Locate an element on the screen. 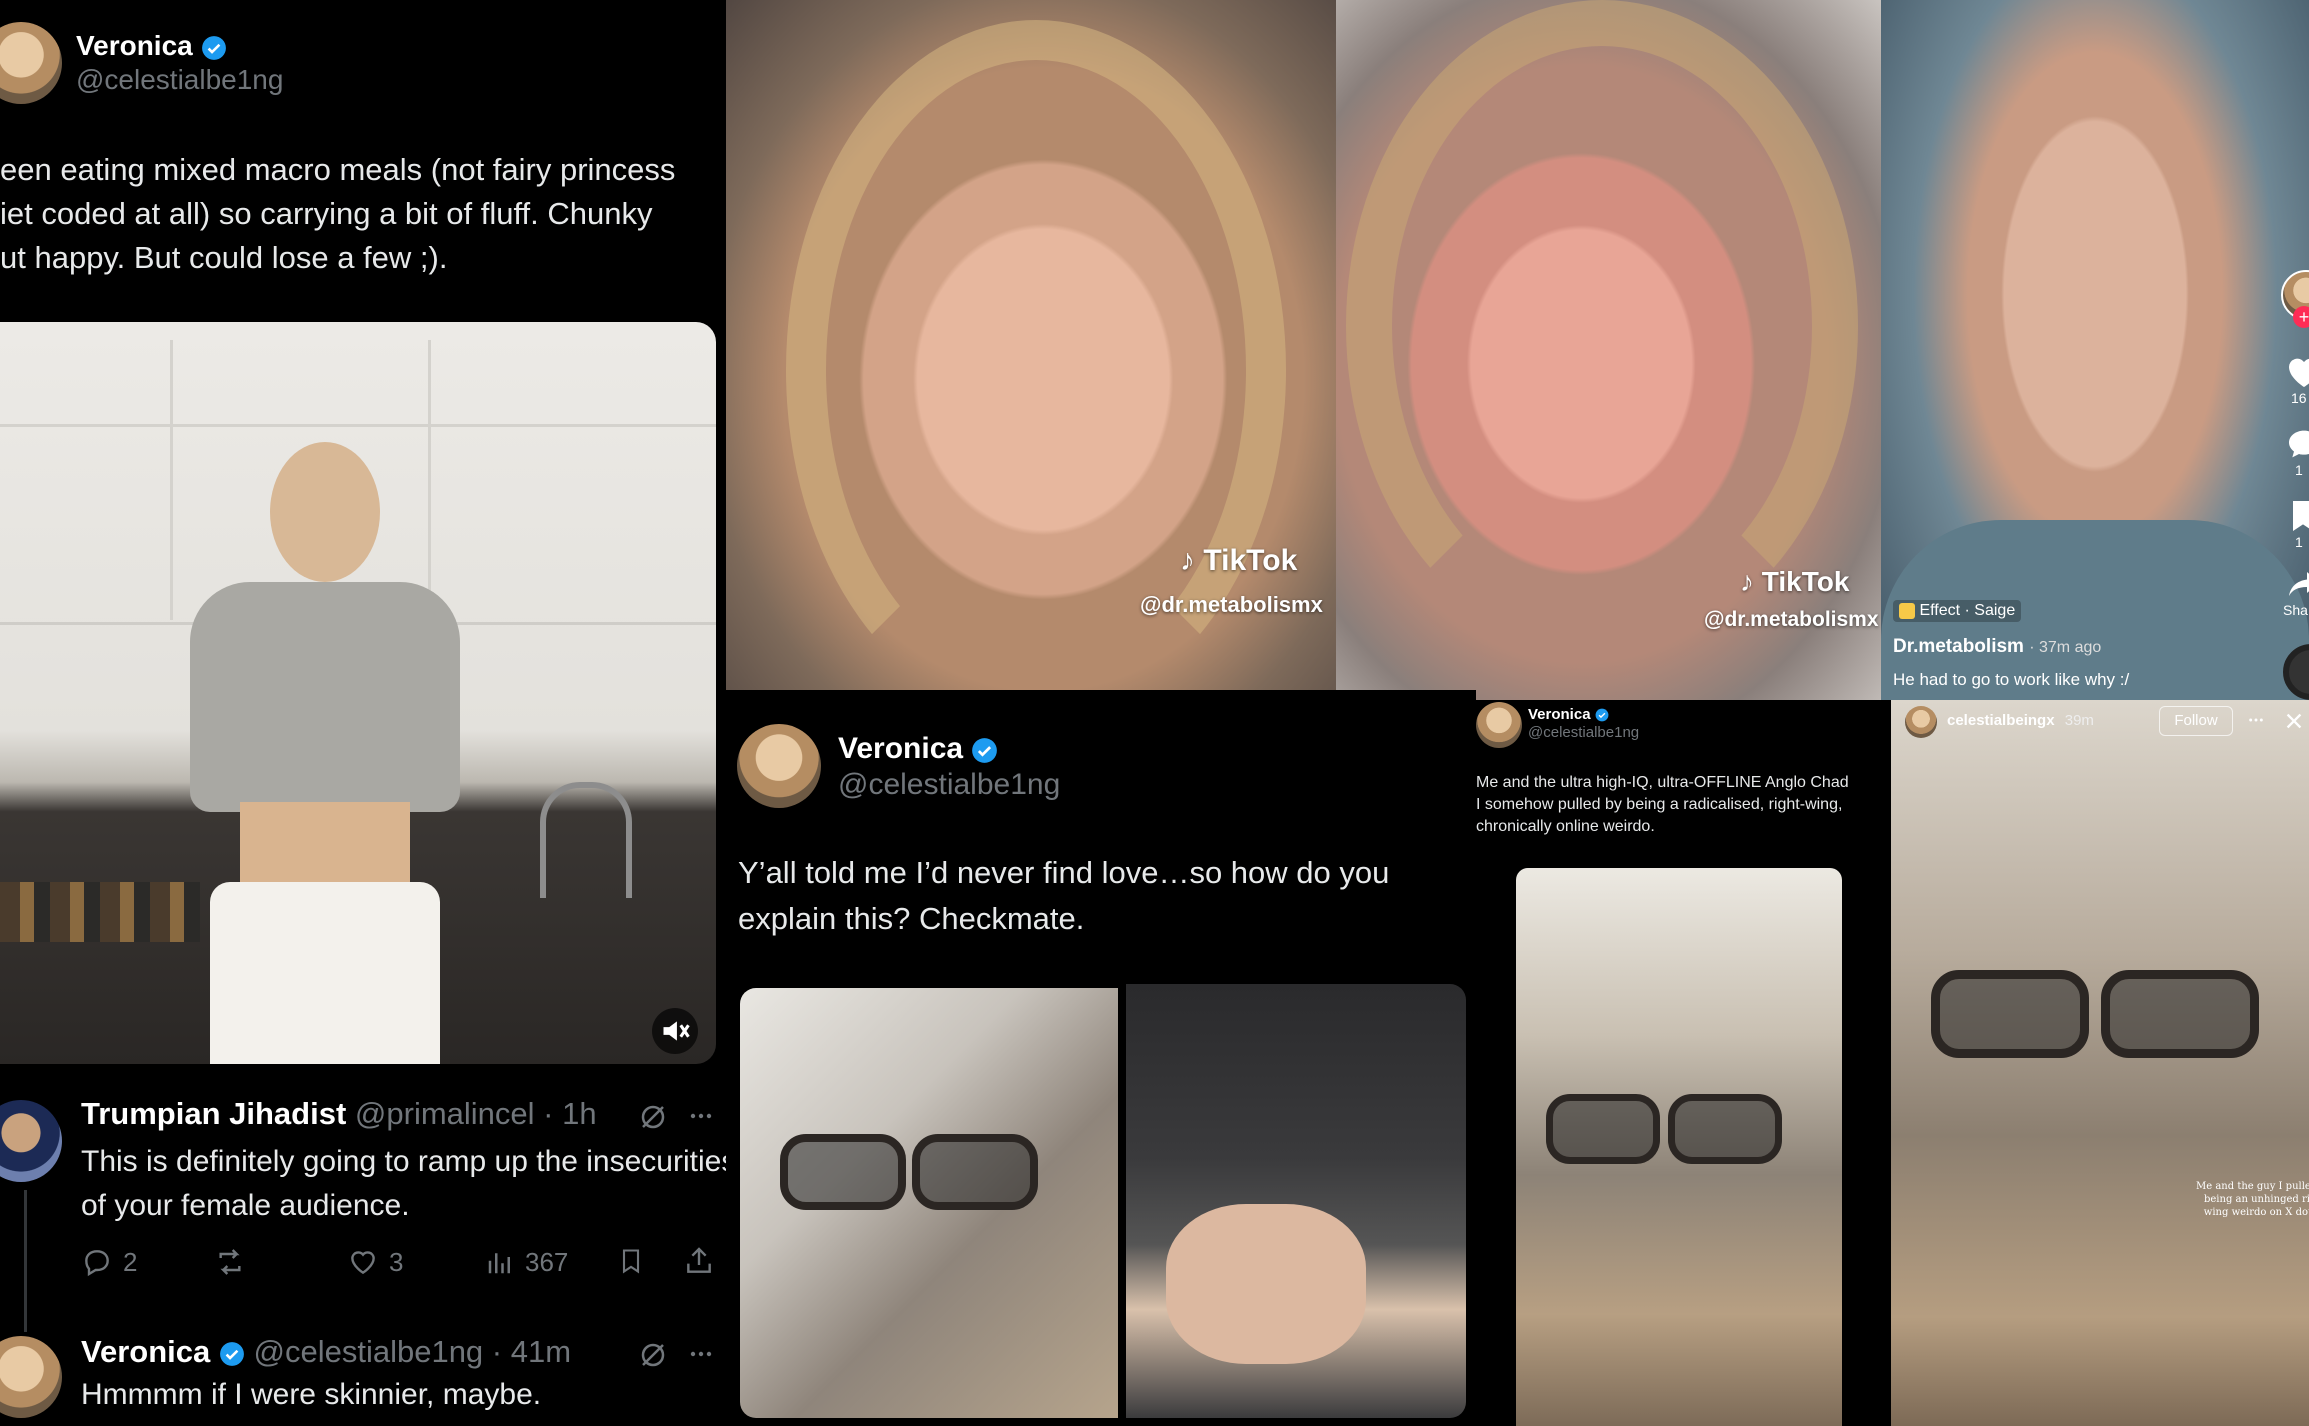  share-arrow-icon is located at coordinates (2296, 584).